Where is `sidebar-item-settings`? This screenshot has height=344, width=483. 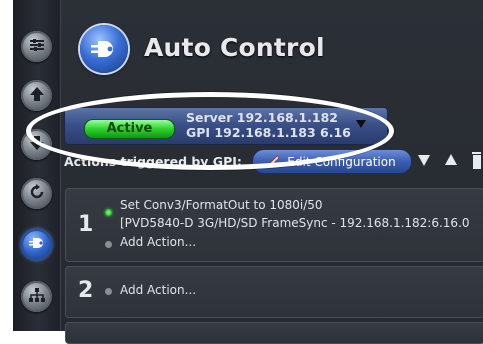 sidebar-item-settings is located at coordinates (36, 46).